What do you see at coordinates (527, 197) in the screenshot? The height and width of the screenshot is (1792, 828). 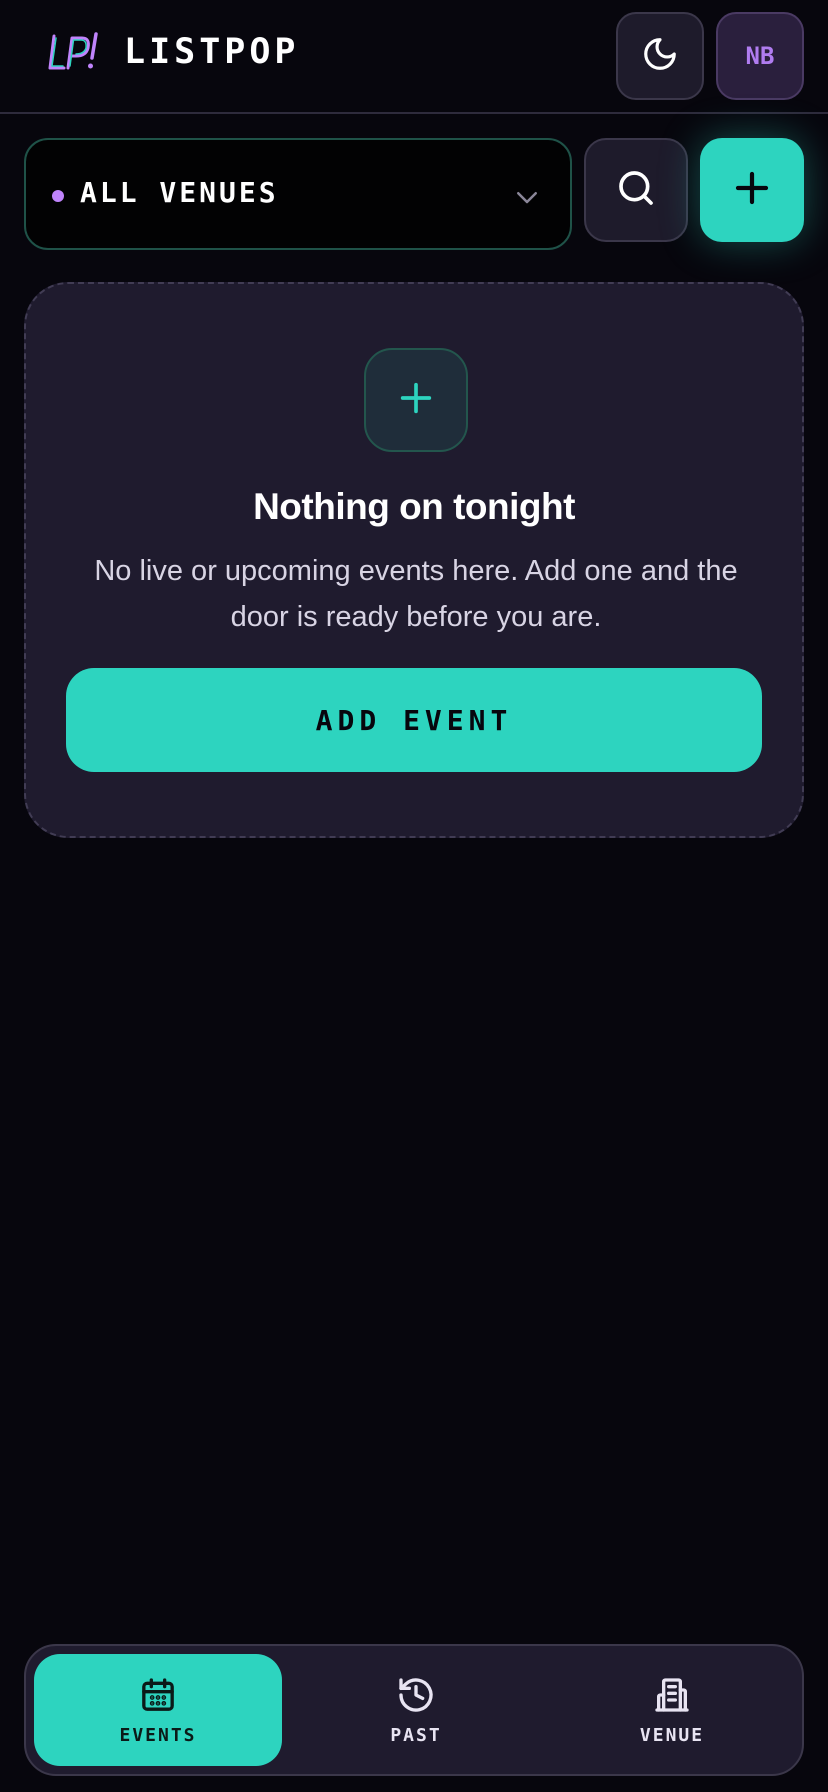 I see `chevron-down-icon` at bounding box center [527, 197].